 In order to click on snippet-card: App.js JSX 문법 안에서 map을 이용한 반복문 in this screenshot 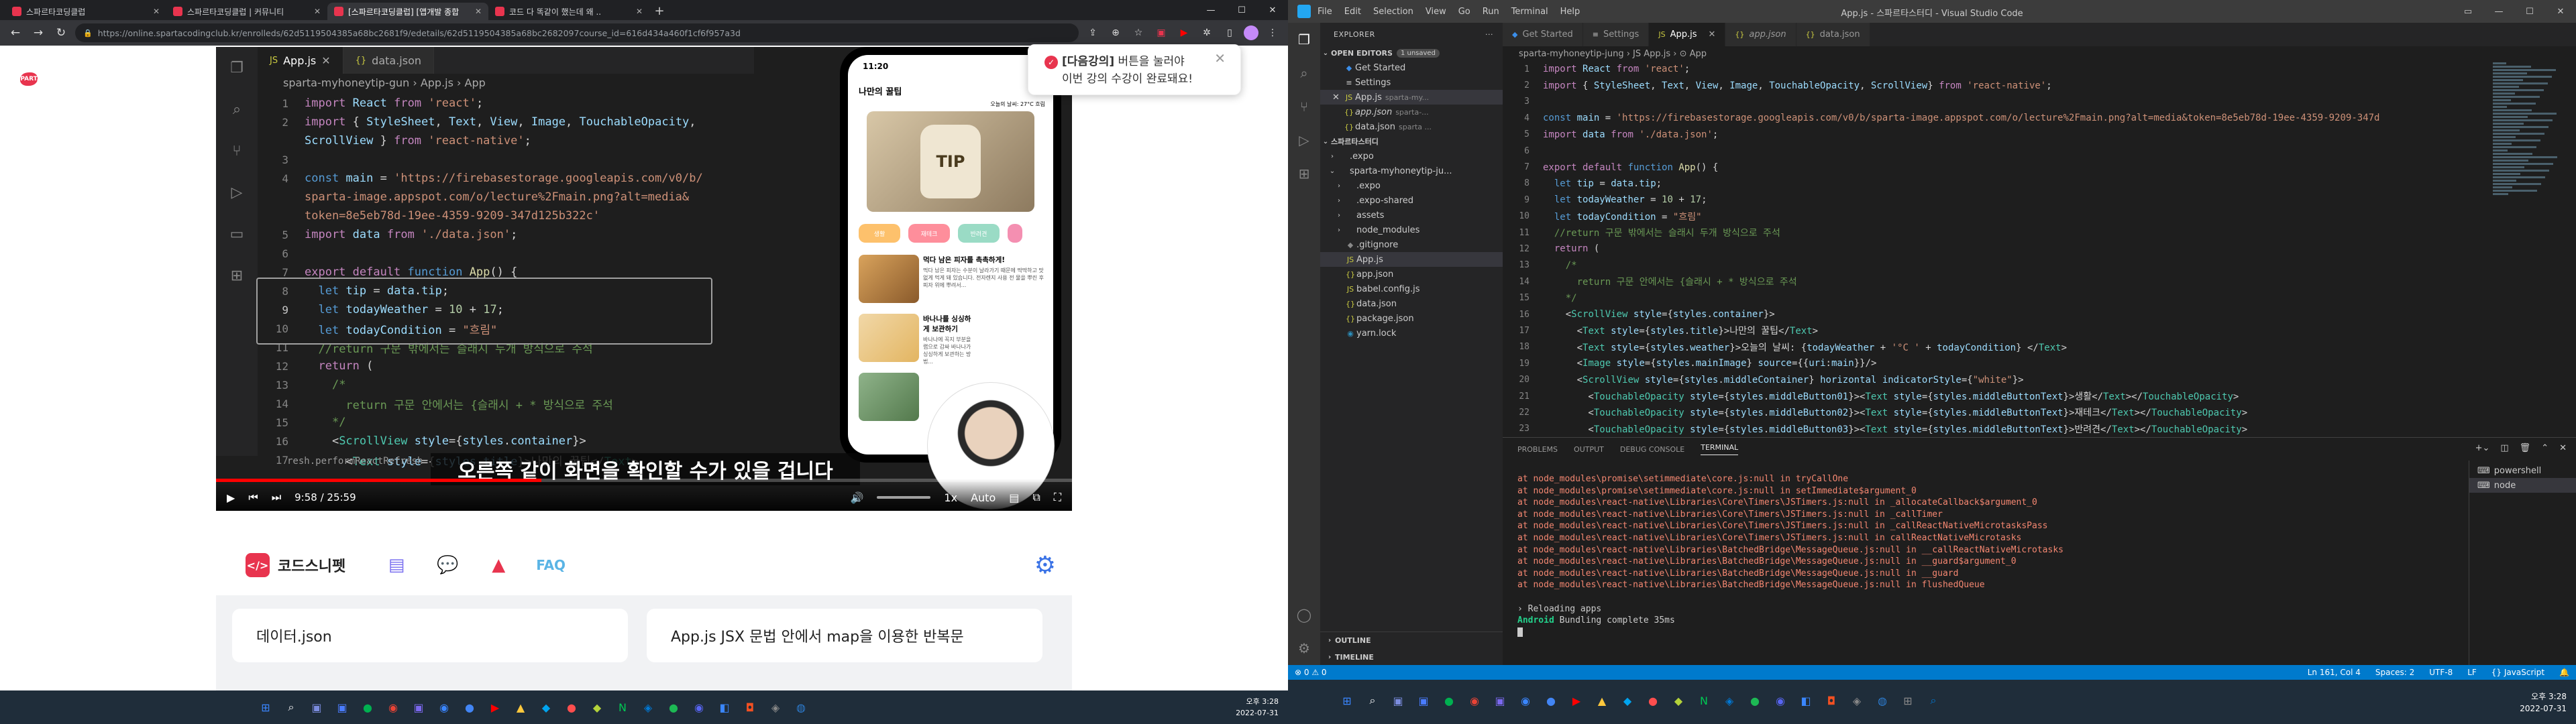, I will do `click(844, 635)`.